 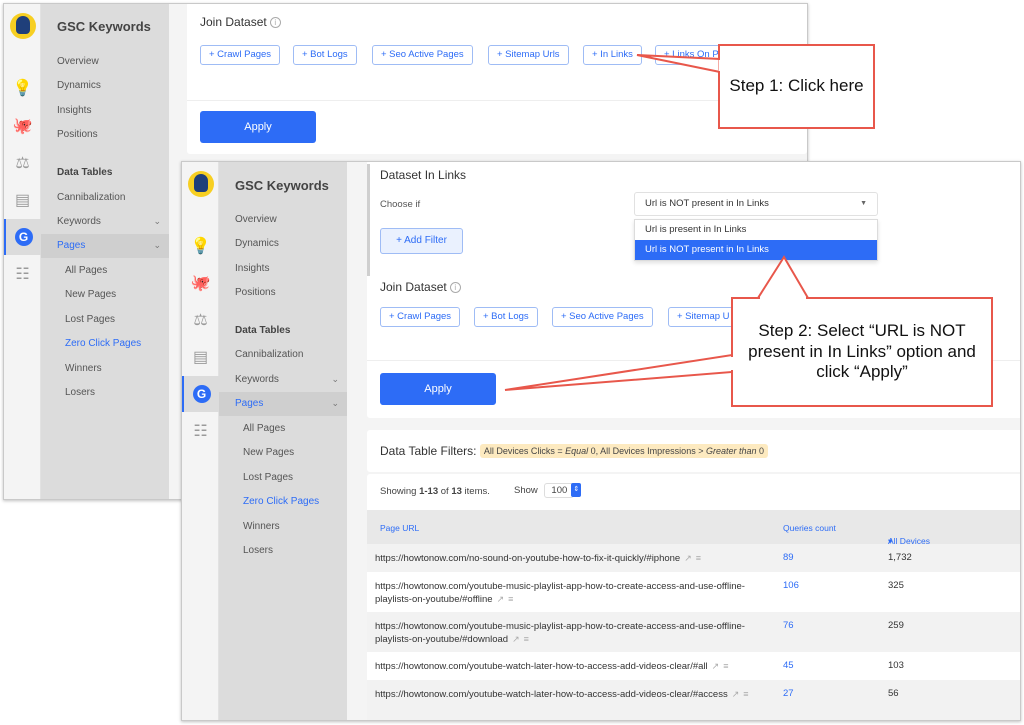 I want to click on in-links-button: + In Links, so click(x=612, y=55).